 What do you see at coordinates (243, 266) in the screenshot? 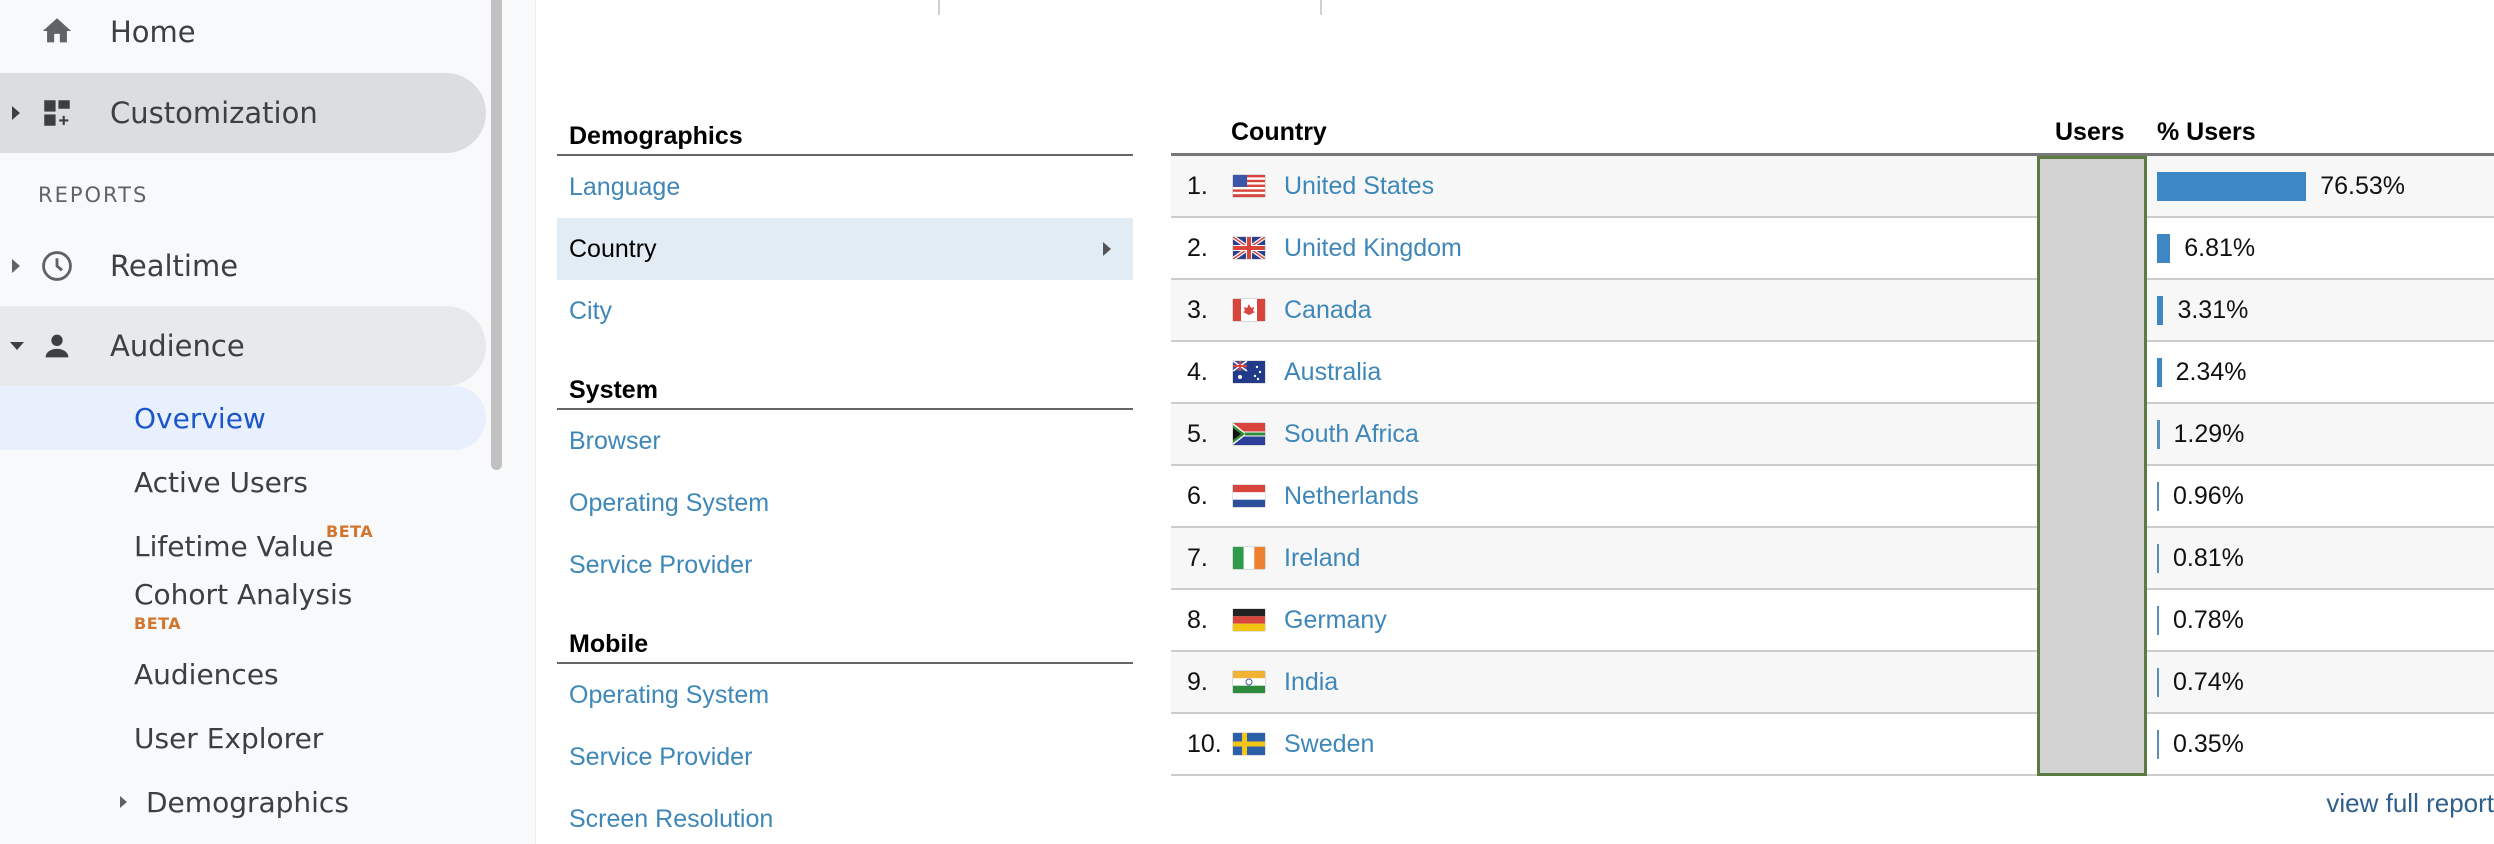
I see `sidebar-item-realtime: Realtime` at bounding box center [243, 266].